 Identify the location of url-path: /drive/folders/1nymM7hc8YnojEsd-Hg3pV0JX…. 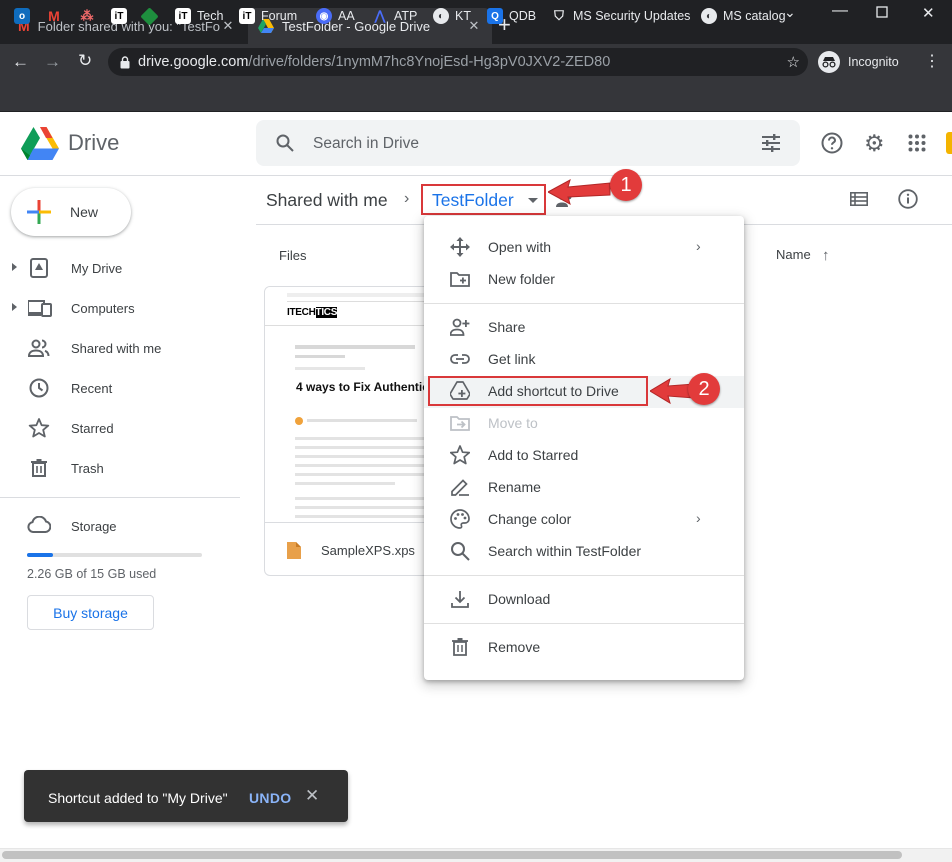
(429, 62).